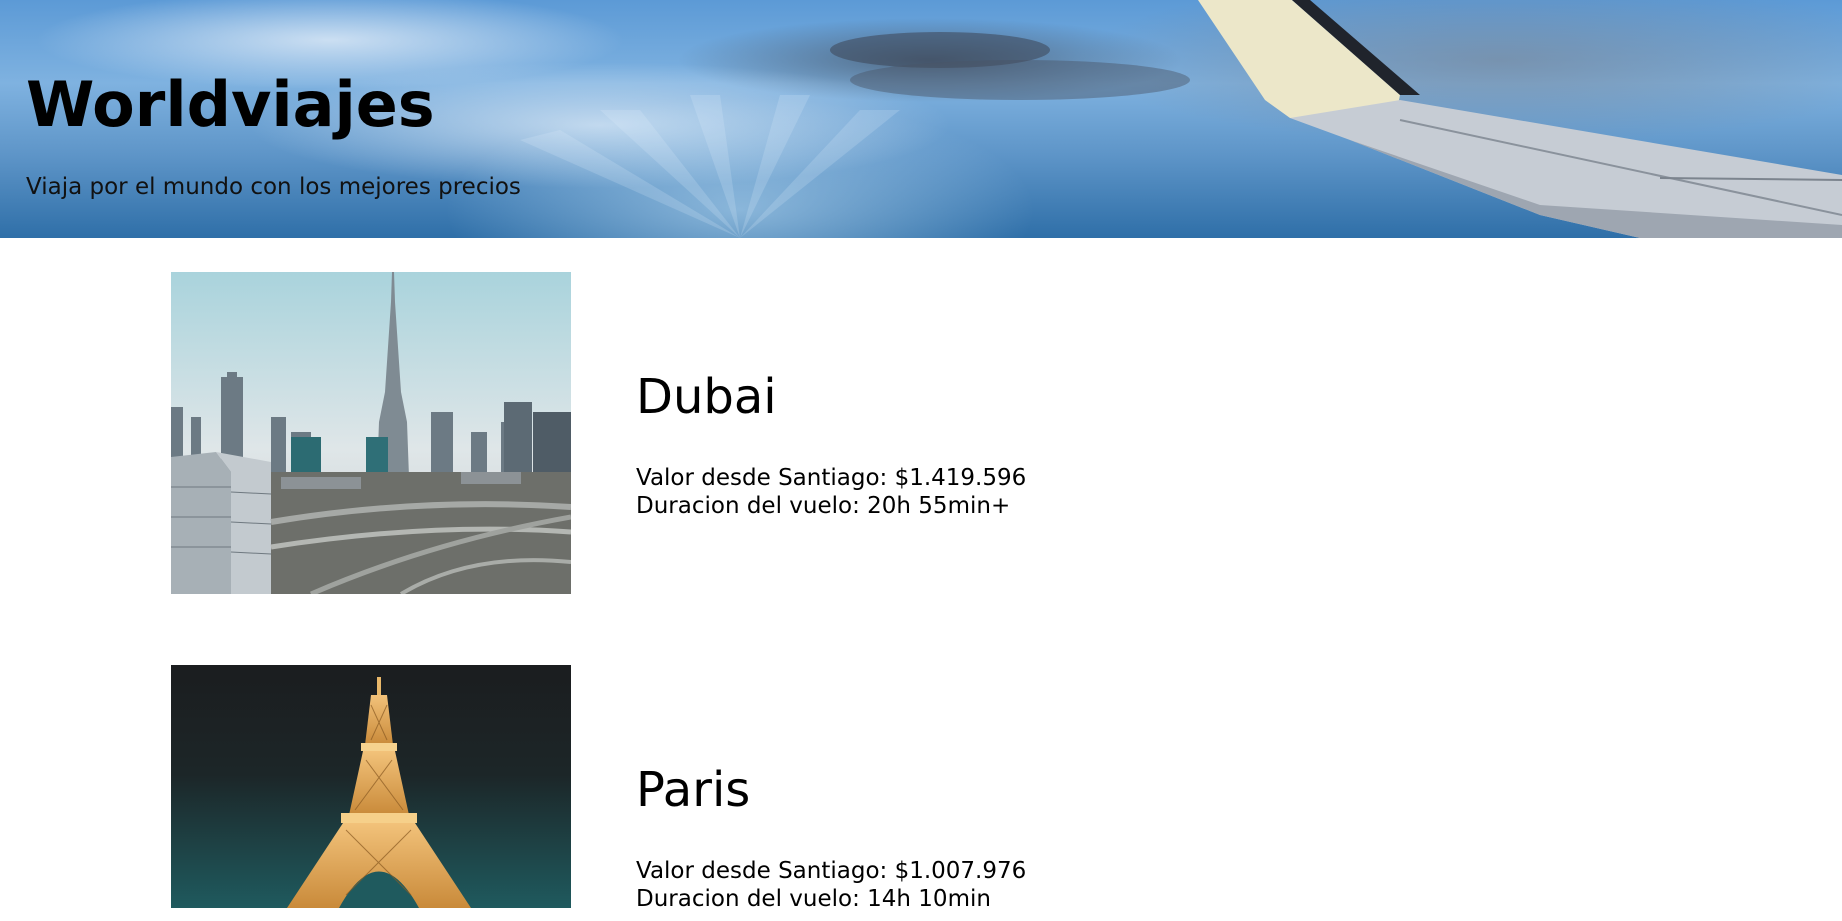 The height and width of the screenshot is (921, 1842). What do you see at coordinates (371, 433) in the screenshot?
I see `dubai-skyline-image` at bounding box center [371, 433].